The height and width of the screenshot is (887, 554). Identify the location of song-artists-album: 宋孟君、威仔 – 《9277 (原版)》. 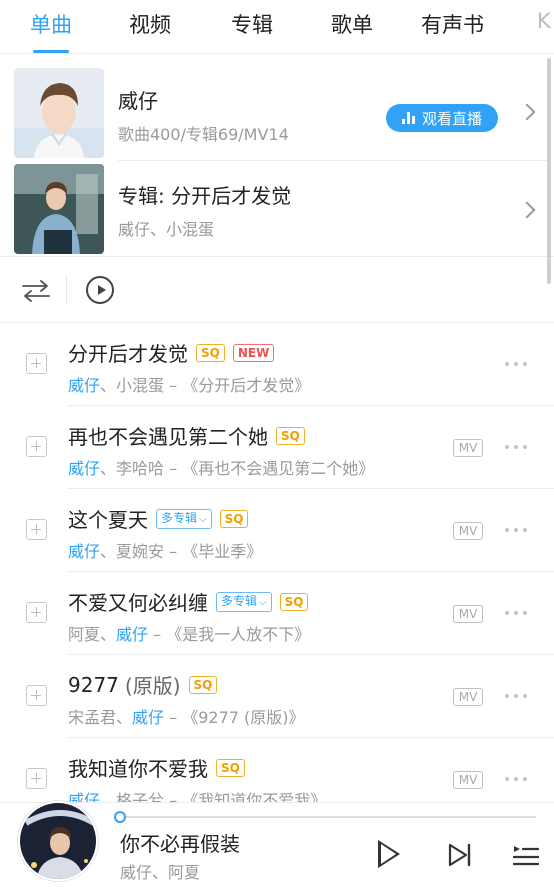
(186, 716).